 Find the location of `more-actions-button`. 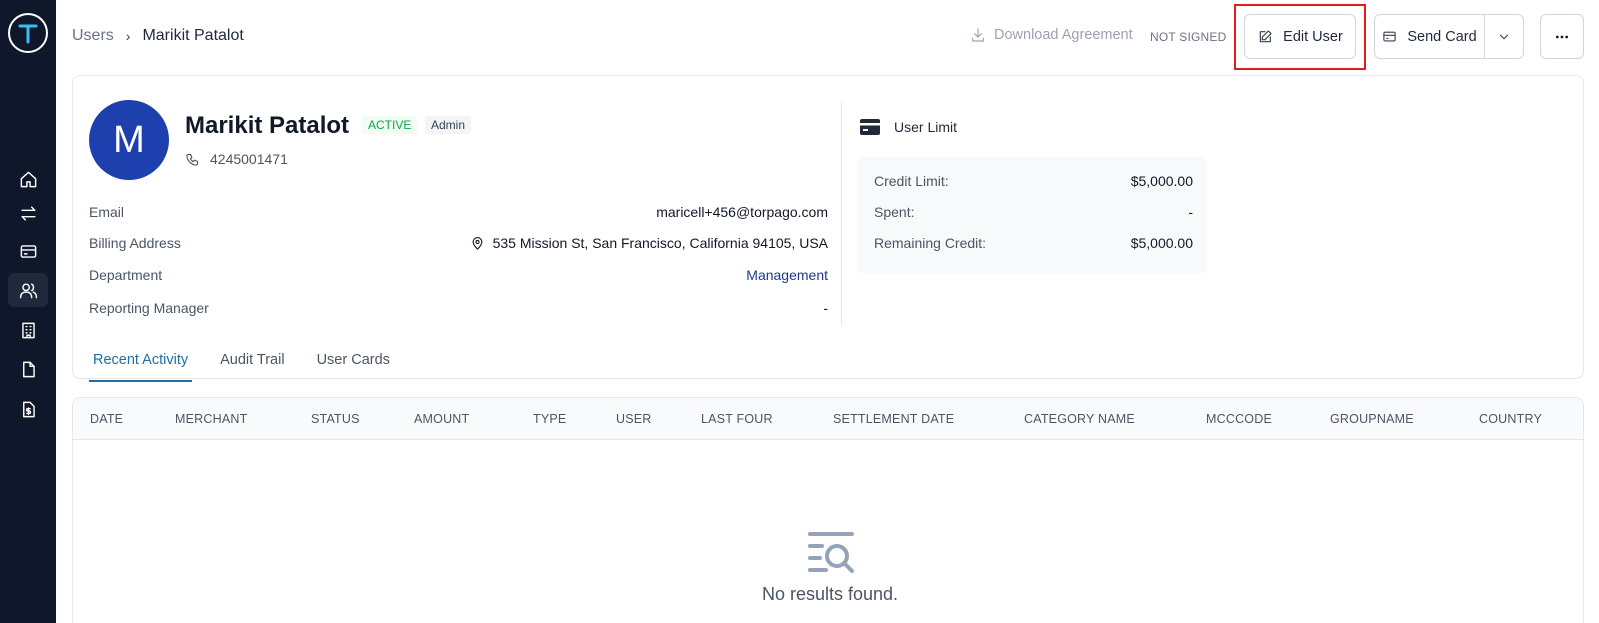

more-actions-button is located at coordinates (1562, 36).